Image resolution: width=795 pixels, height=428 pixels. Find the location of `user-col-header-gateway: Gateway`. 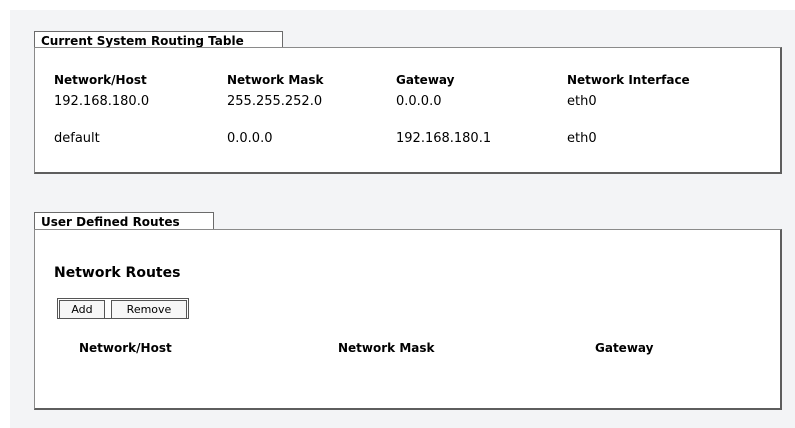

user-col-header-gateway: Gateway is located at coordinates (624, 348).